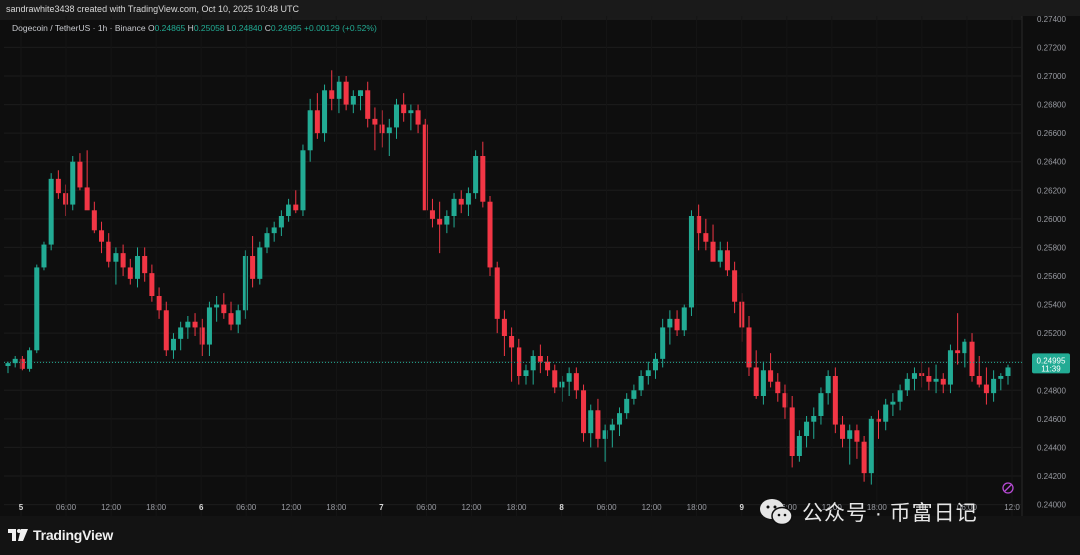 This screenshot has height=555, width=1080. I want to click on close-value: 0.24995, so click(286, 28).